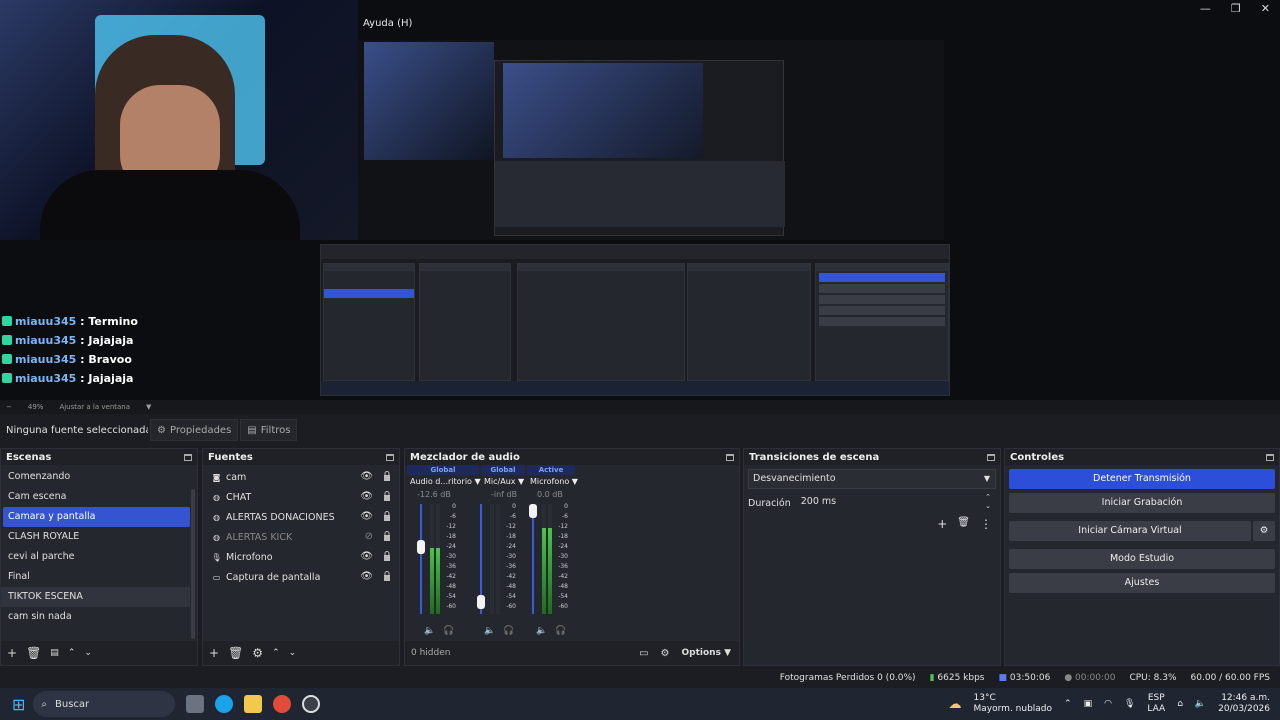 The image size is (1280, 720). Describe the element at coordinates (707, 653) in the screenshot. I see `options-button: Options ▼` at that location.